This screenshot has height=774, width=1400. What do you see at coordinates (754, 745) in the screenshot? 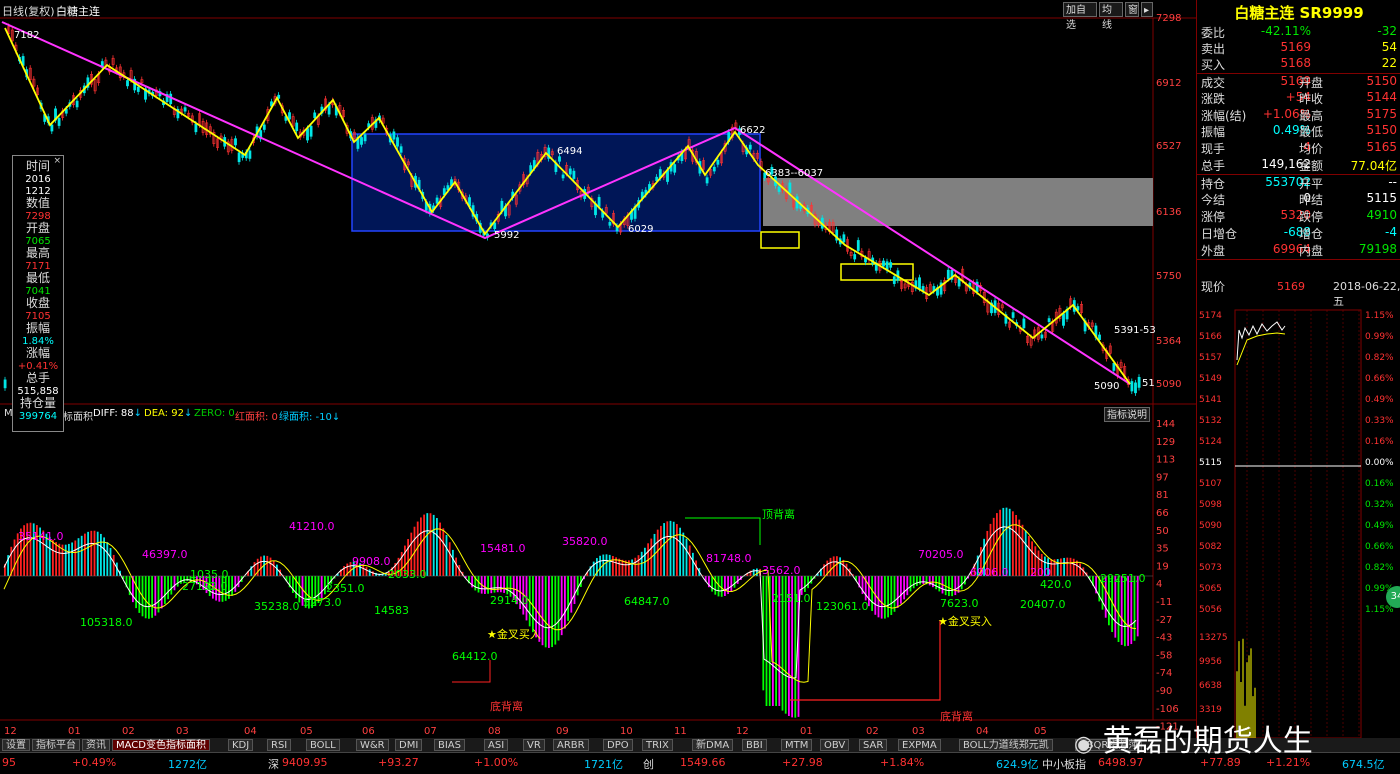
I see `tab-16: BBI` at bounding box center [754, 745].